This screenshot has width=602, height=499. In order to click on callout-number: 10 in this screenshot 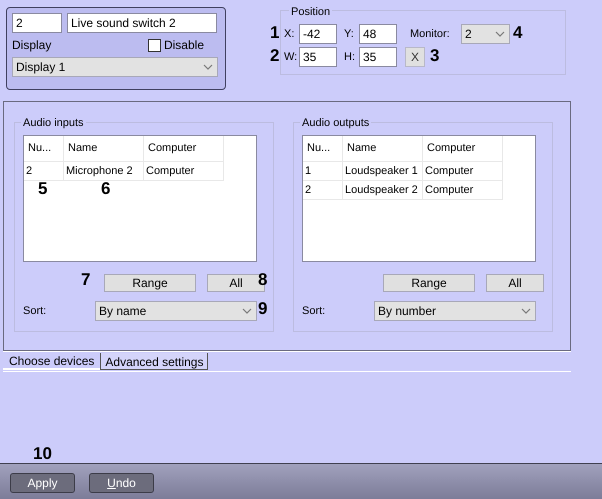, I will do `click(42, 453)`.